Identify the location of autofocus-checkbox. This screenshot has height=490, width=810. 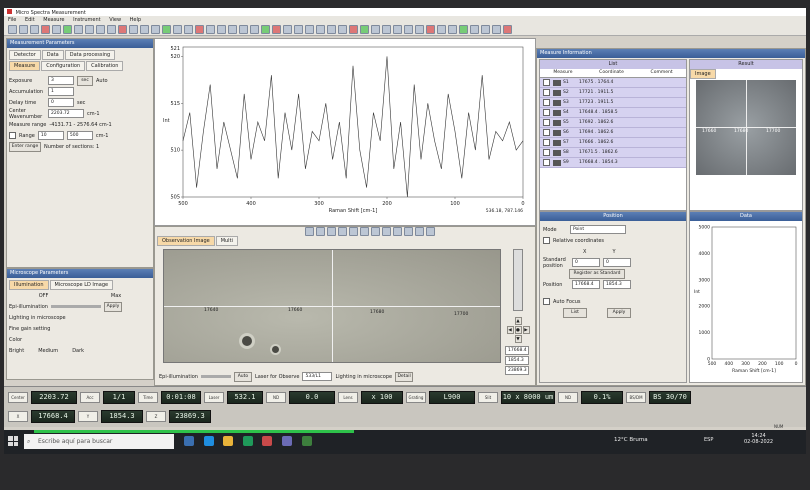
(546, 301).